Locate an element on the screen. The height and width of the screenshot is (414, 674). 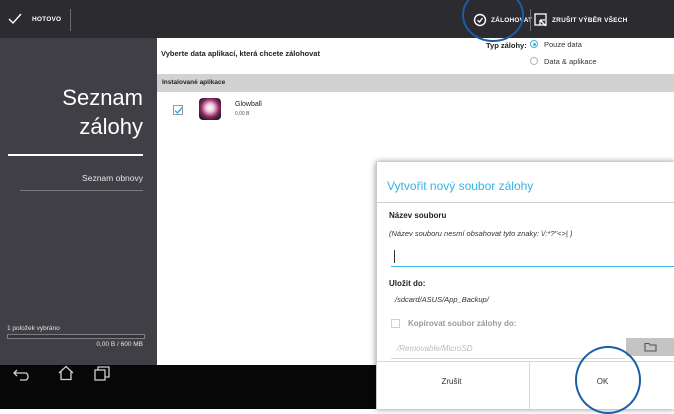
action-bar: HOTOVO ZÁLOHOVAT ZRUŠIT VÝBĚR VŠECH is located at coordinates (337, 19).